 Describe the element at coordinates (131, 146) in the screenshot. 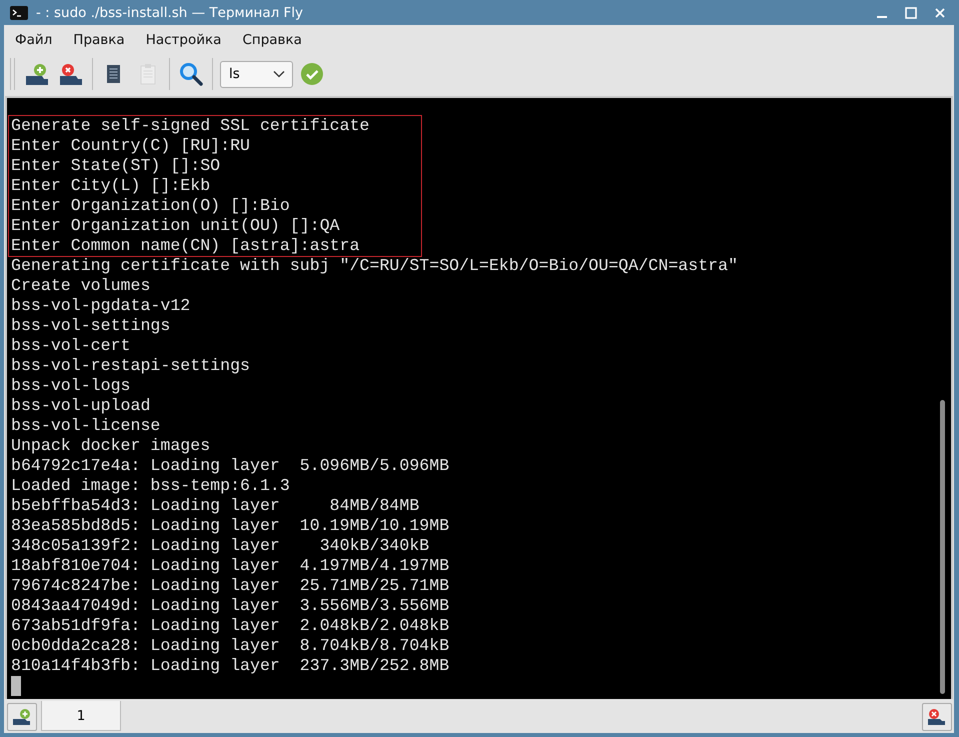

I see `terminal-line: Enter Country(C) [RU]:RU` at that location.